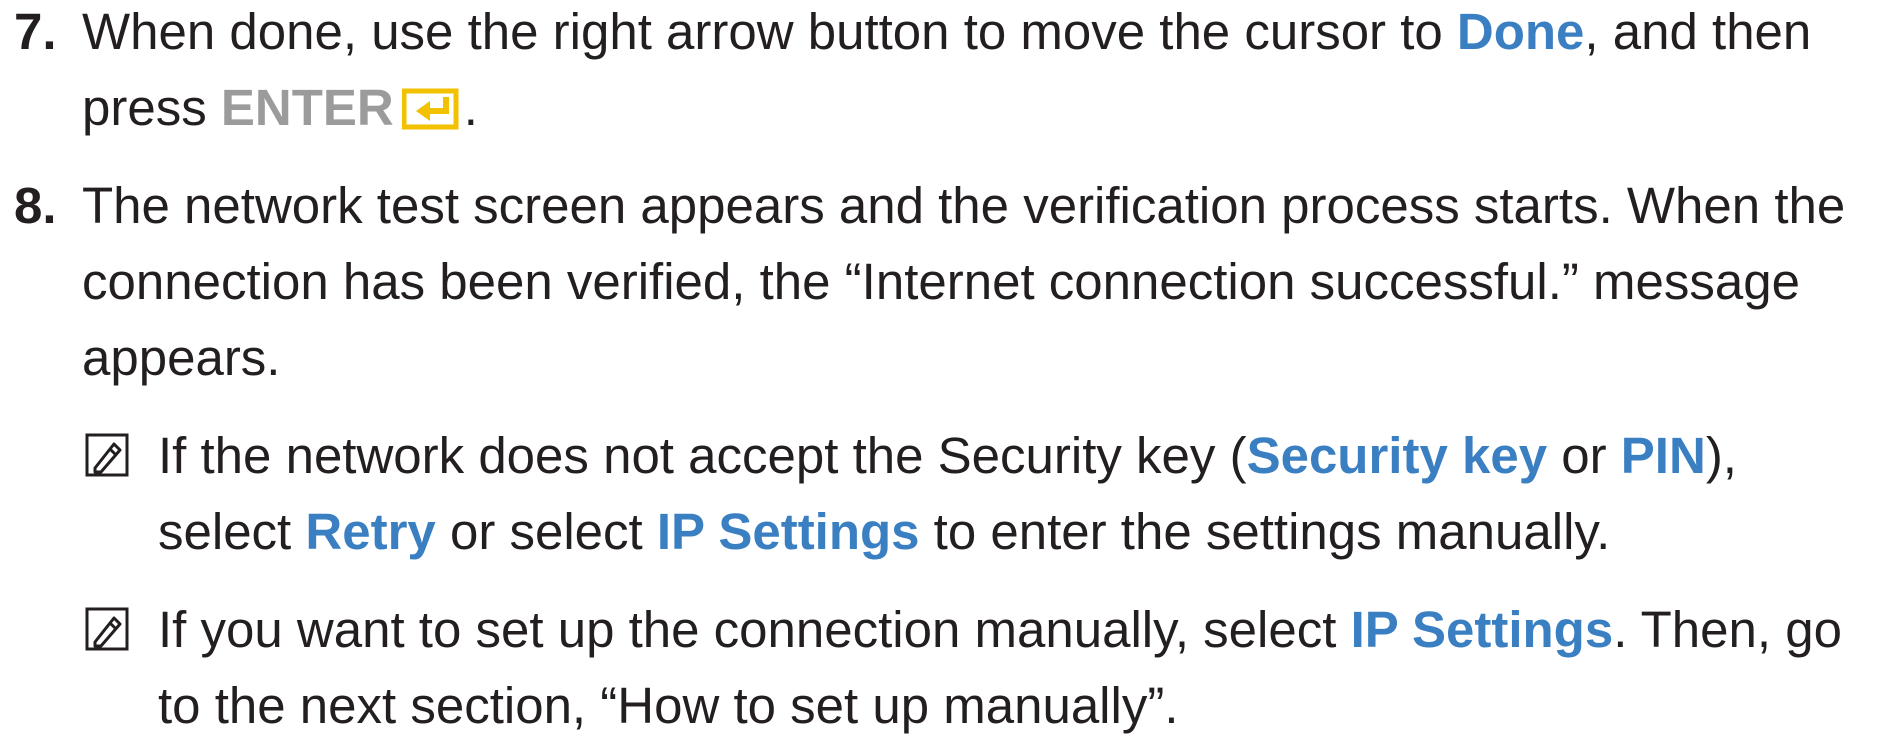 Image resolution: width=1897 pixels, height=744 pixels. Describe the element at coordinates (470, 107) in the screenshot. I see `step-text: .` at that location.